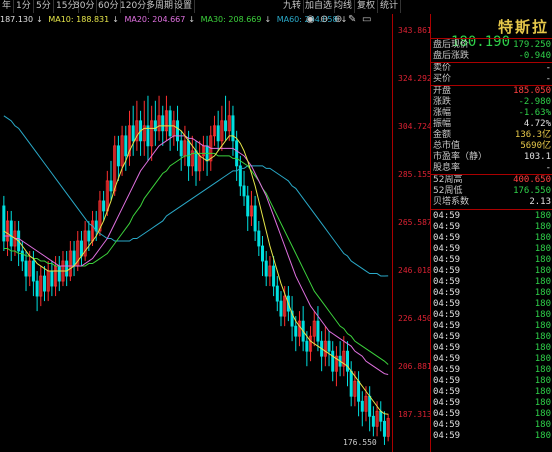 This screenshot has width=552, height=452. I want to click on period-tab-8: 设置, so click(184, 6).